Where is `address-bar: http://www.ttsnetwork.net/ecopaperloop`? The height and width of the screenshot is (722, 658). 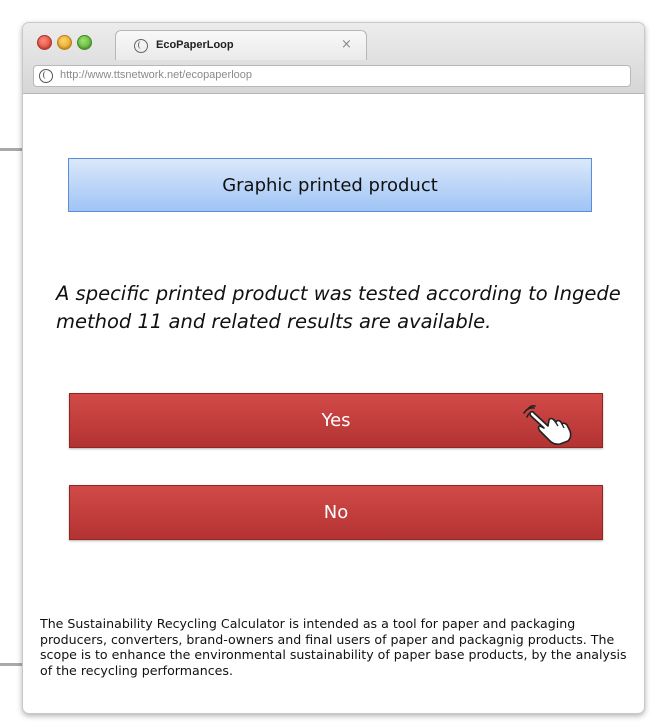 address-bar: http://www.ttsnetwork.net/ecopaperloop is located at coordinates (332, 76).